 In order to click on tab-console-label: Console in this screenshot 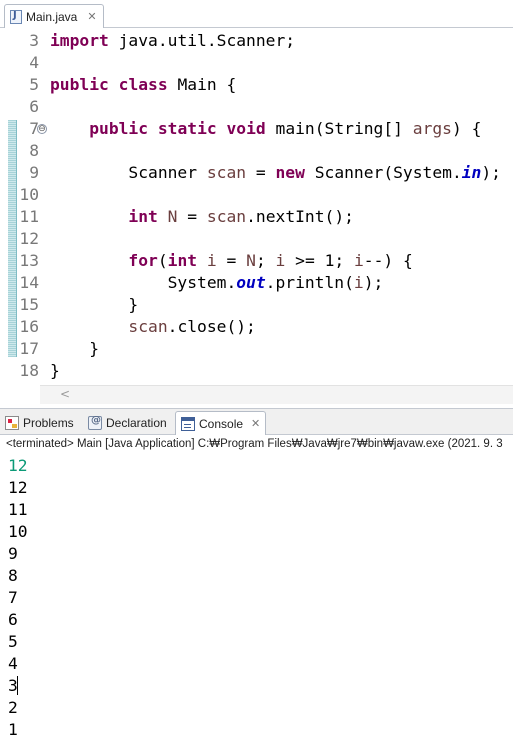, I will do `click(221, 423)`.